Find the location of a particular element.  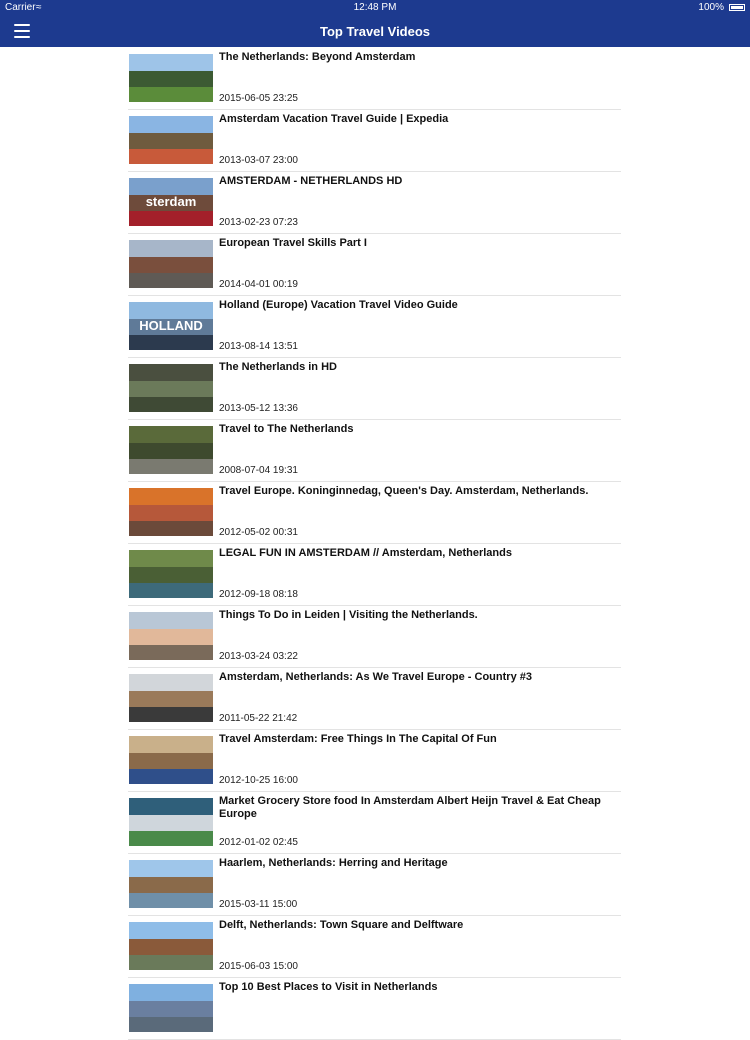

video-row: The Netherlands in HD 2013-05-12 13:36 is located at coordinates (374, 389).